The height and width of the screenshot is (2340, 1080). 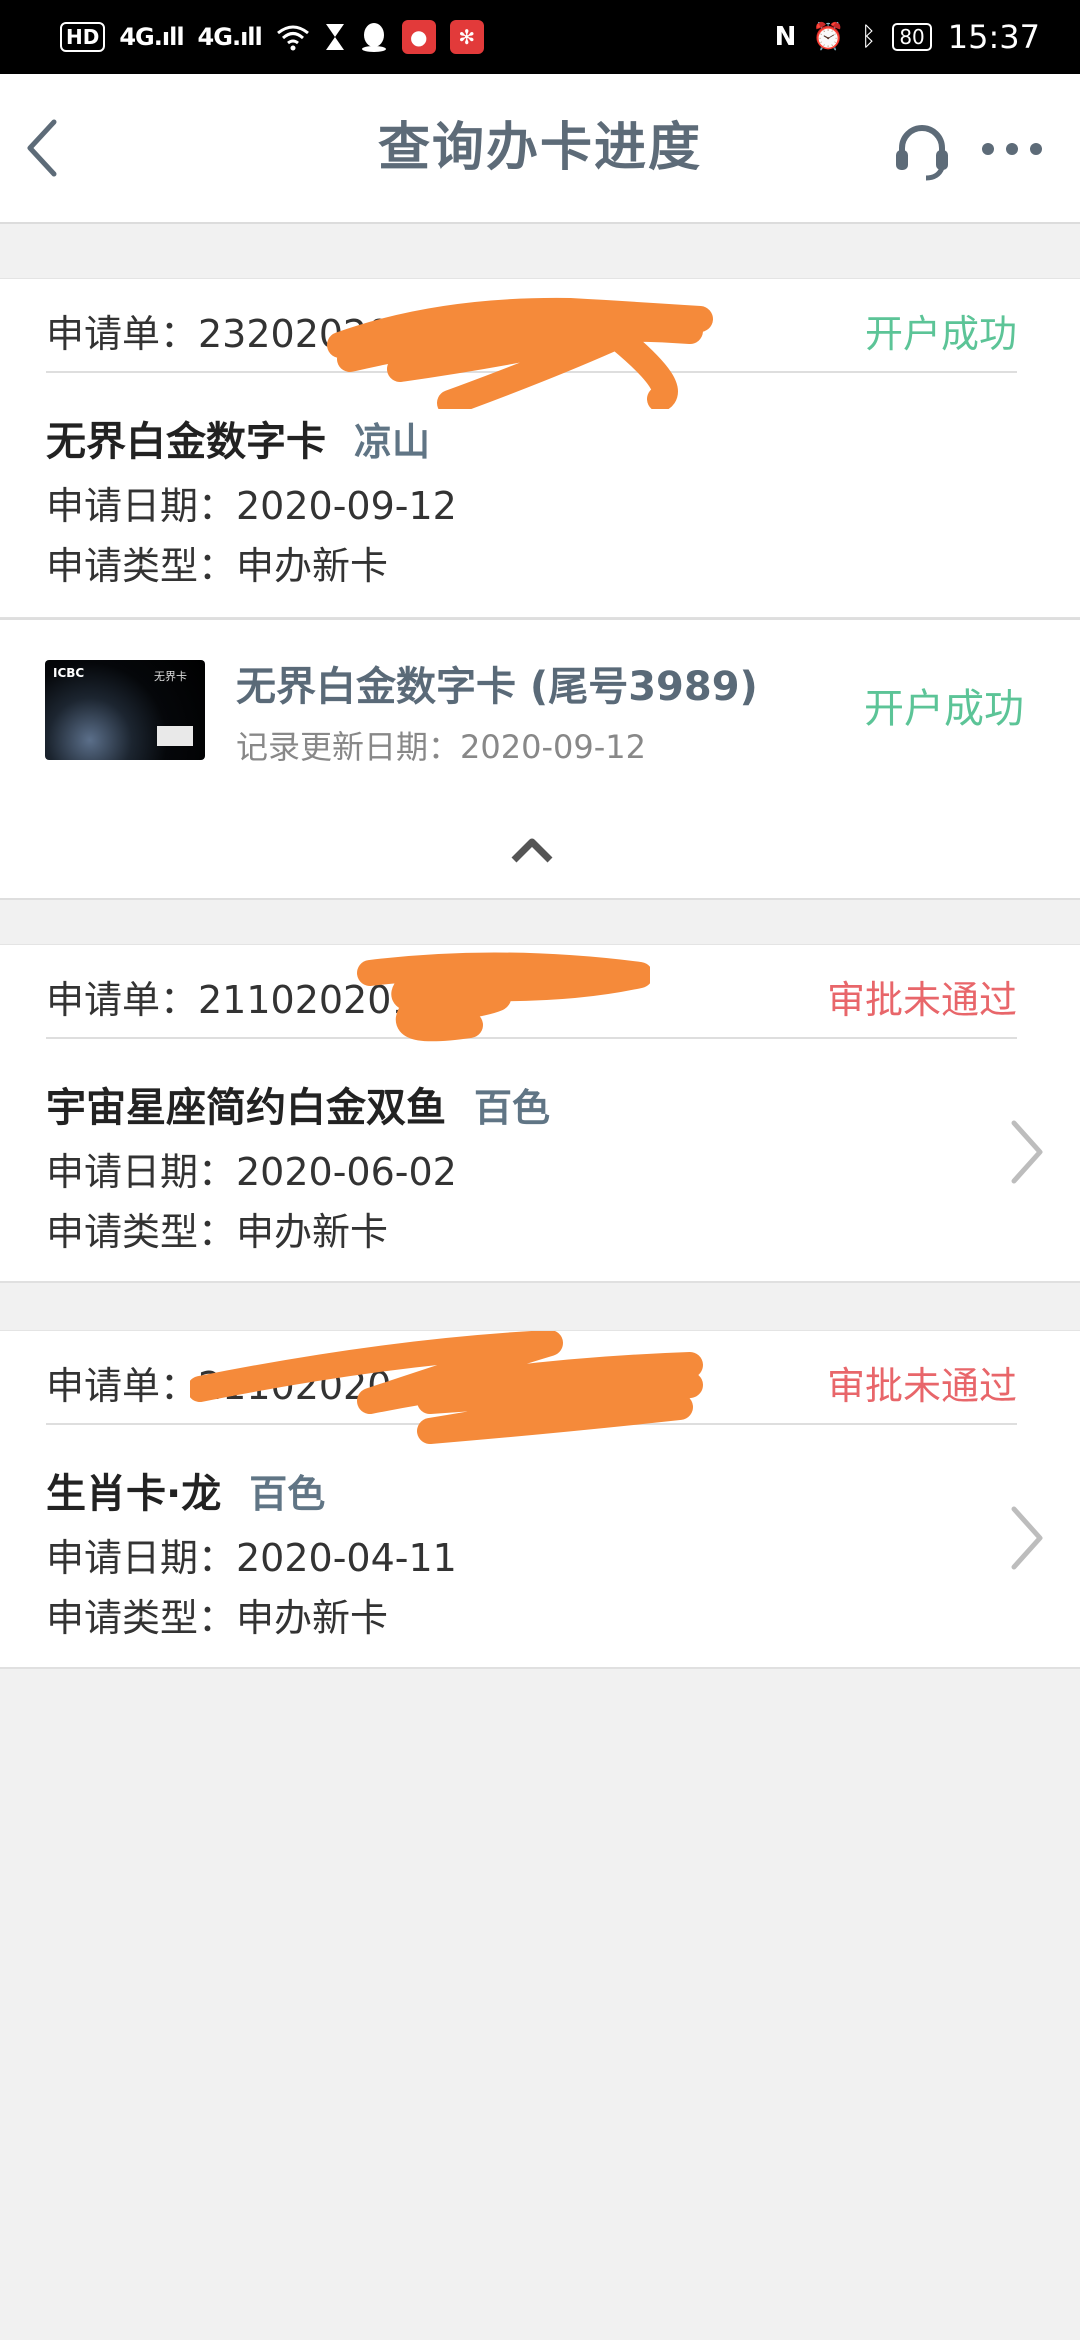 I want to click on wifi-icon, so click(x=292, y=38).